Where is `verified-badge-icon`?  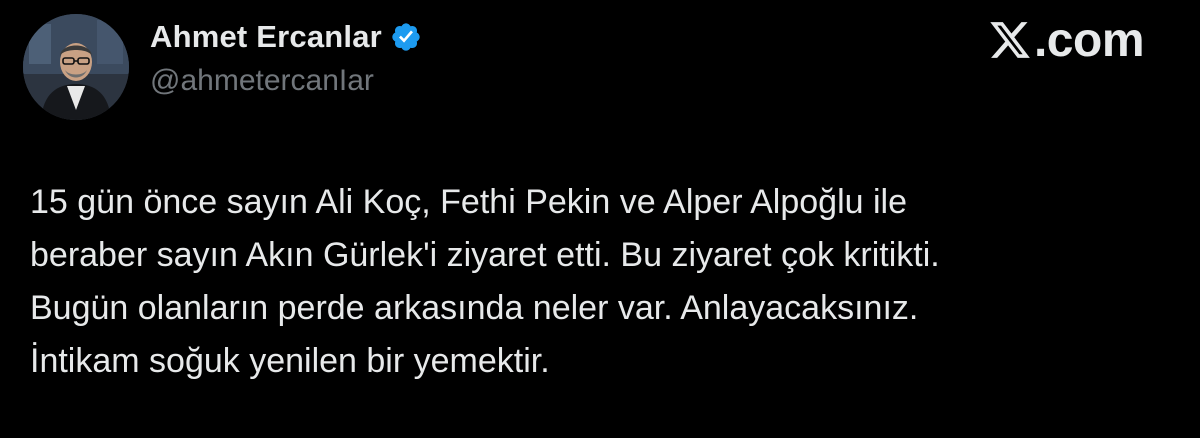 verified-badge-icon is located at coordinates (406, 37).